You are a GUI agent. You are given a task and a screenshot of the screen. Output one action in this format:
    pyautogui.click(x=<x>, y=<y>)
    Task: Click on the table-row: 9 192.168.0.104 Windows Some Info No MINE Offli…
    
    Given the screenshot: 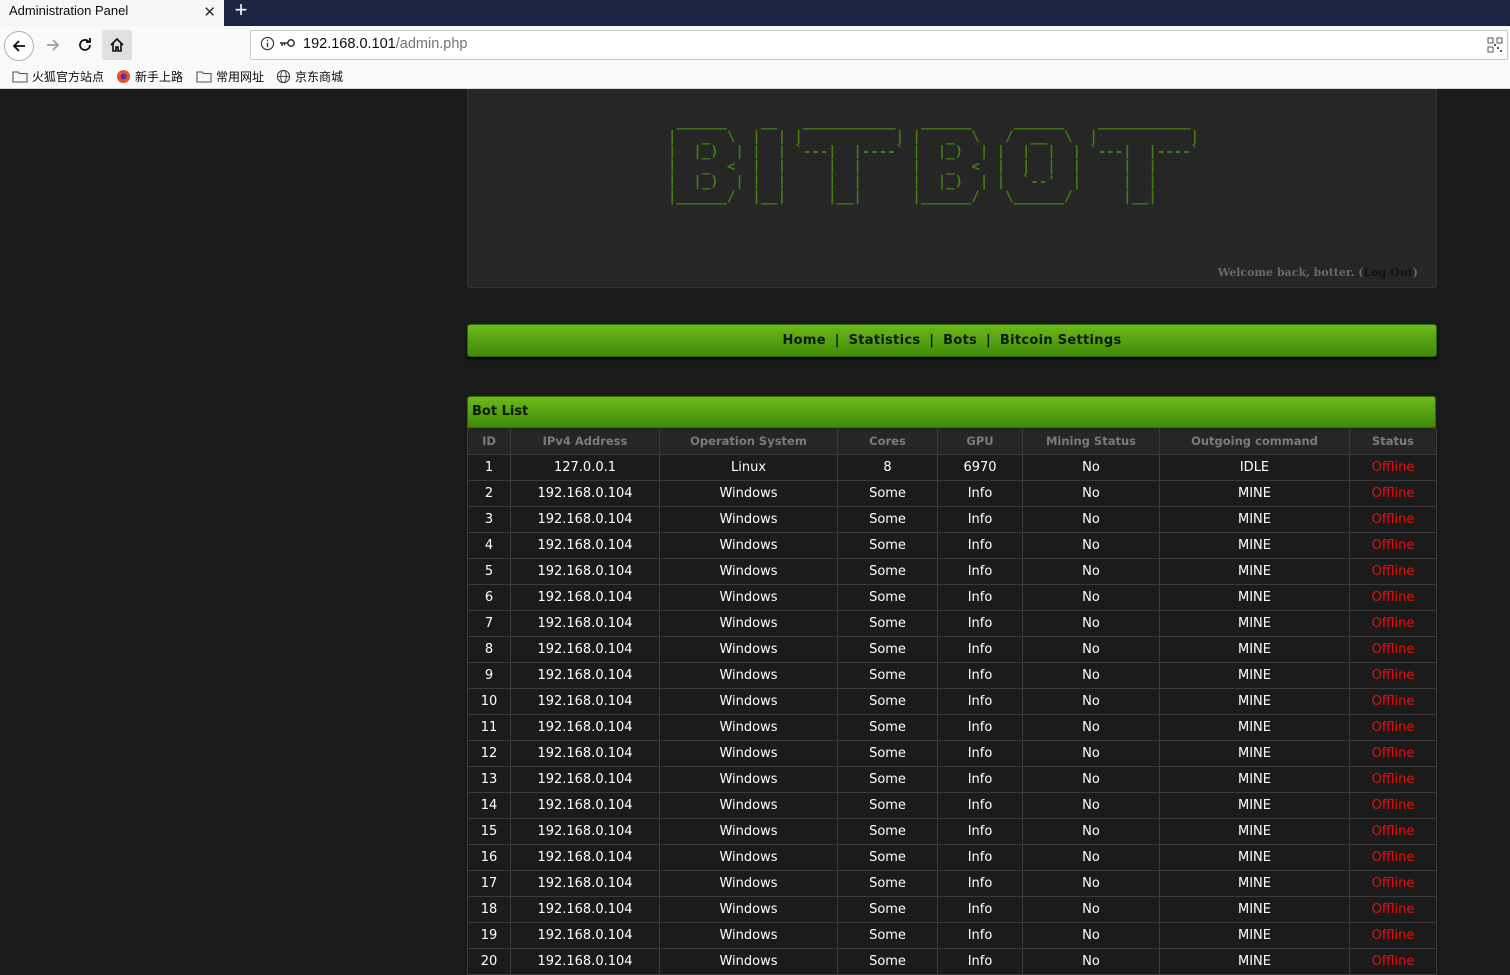 What is the action you would take?
    pyautogui.click(x=952, y=675)
    